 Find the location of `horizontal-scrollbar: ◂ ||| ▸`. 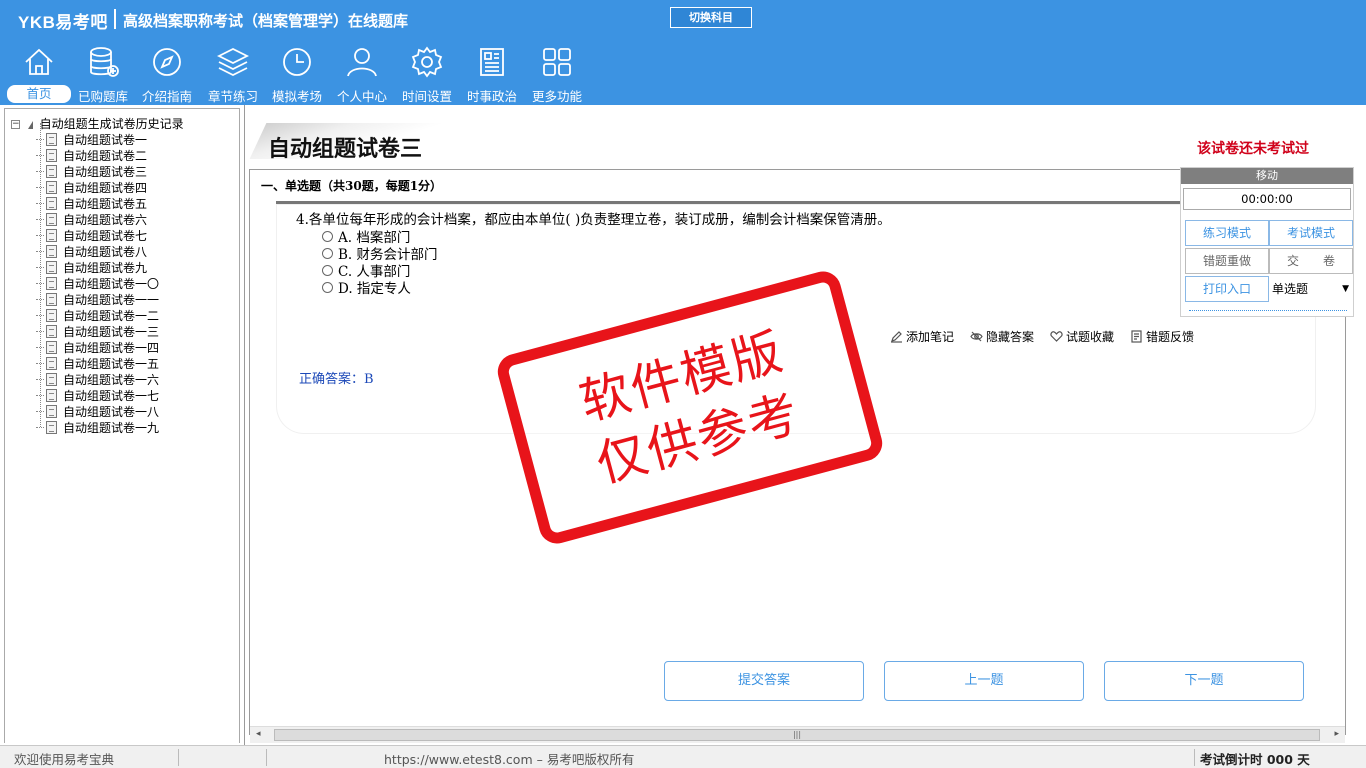

horizontal-scrollbar: ◂ ||| ▸ is located at coordinates (797, 734).